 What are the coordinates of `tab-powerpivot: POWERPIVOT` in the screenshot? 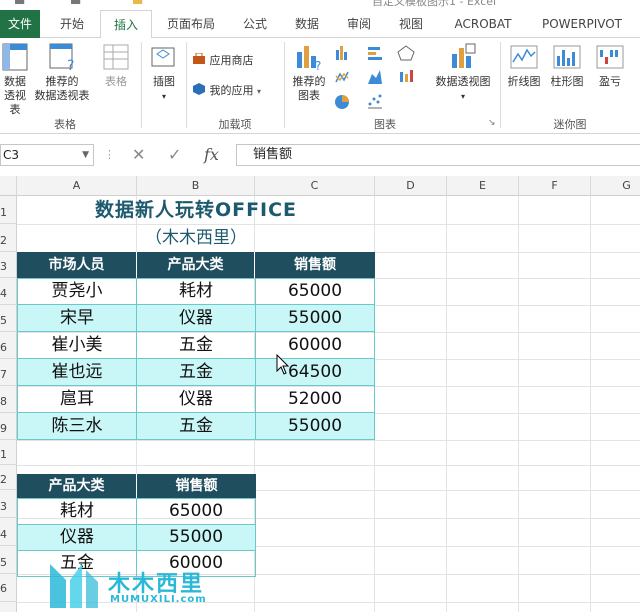 It's located at (582, 24).